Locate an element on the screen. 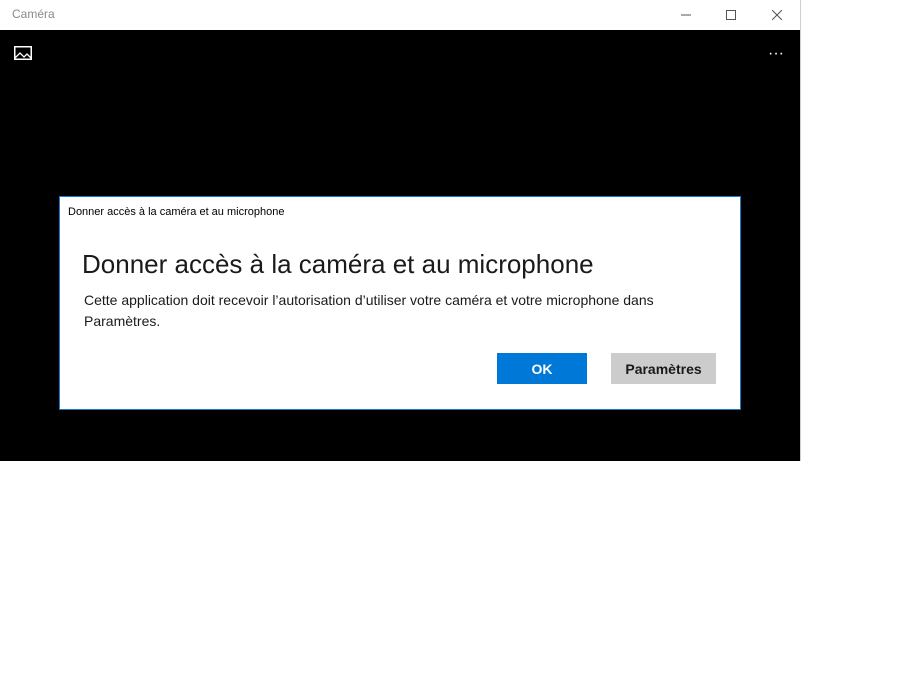 This screenshot has width=902, height=681. minimize-icon is located at coordinates (686, 15).